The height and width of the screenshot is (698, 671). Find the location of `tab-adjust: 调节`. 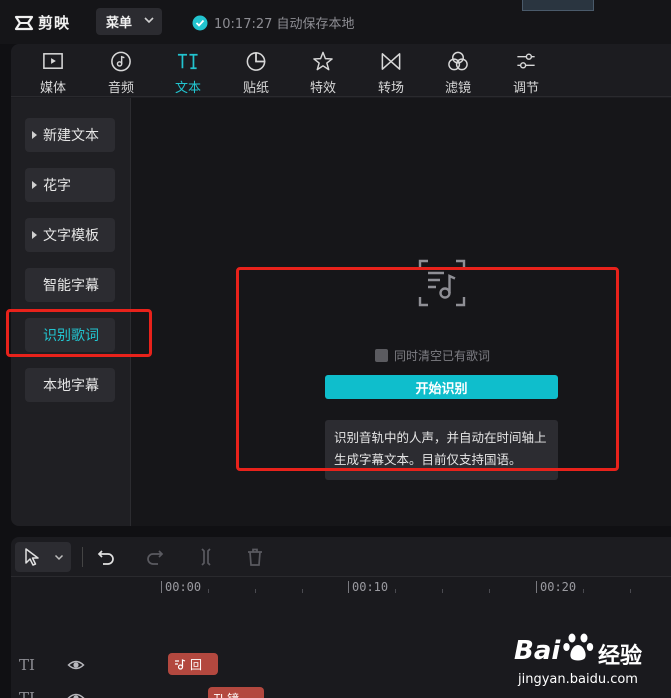

tab-adjust: 调节 is located at coordinates (526, 72).